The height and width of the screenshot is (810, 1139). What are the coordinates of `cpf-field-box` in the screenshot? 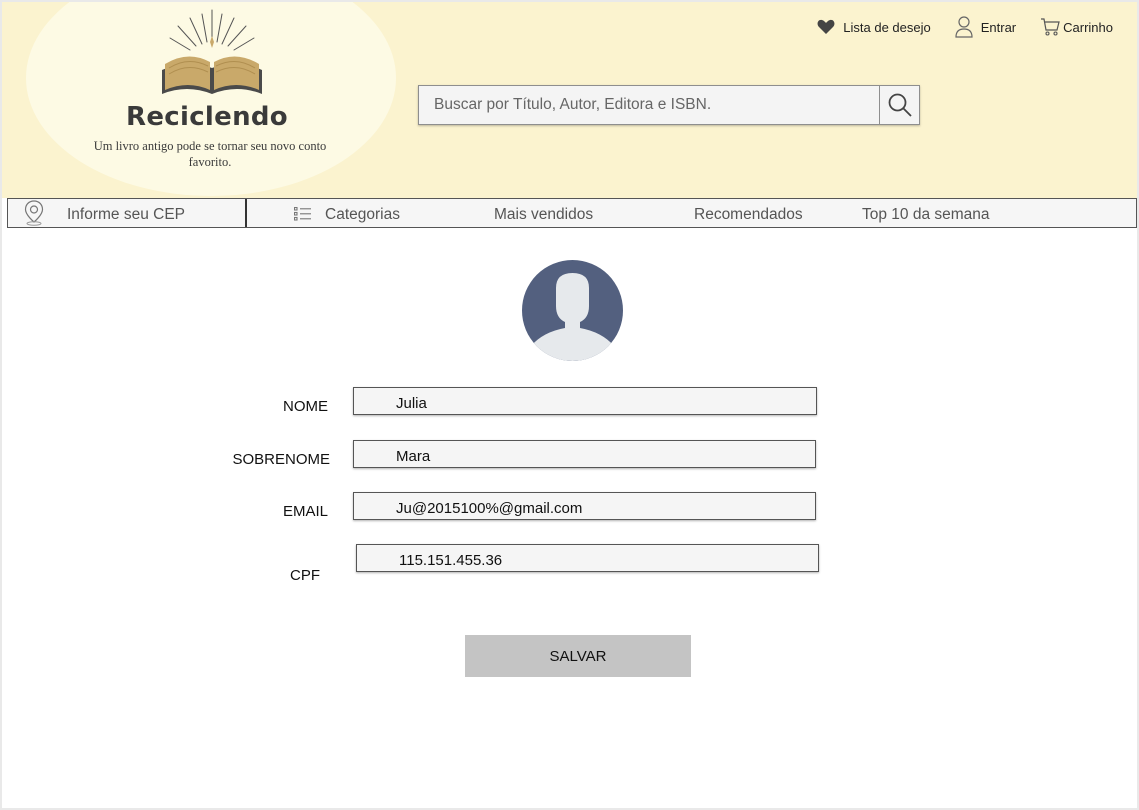 It's located at (587, 558).